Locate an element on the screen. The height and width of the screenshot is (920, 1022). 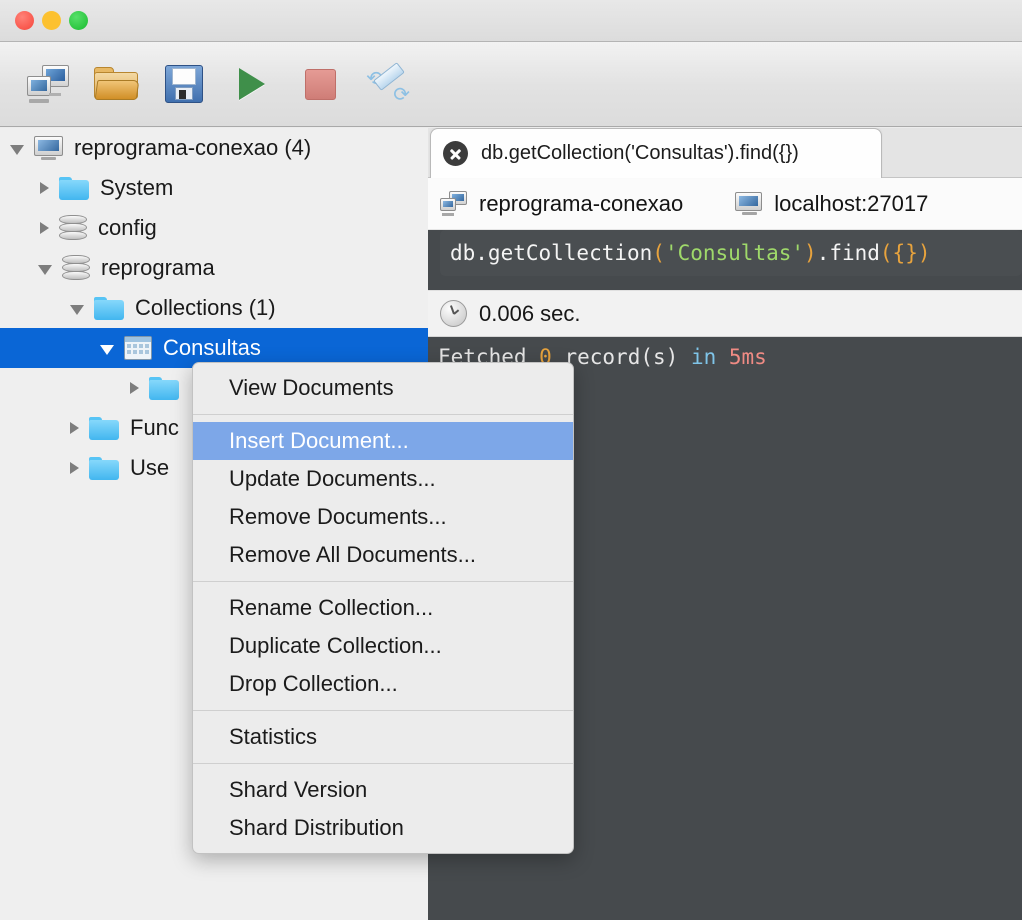
folder-open-icon is located at coordinates (117, 84).